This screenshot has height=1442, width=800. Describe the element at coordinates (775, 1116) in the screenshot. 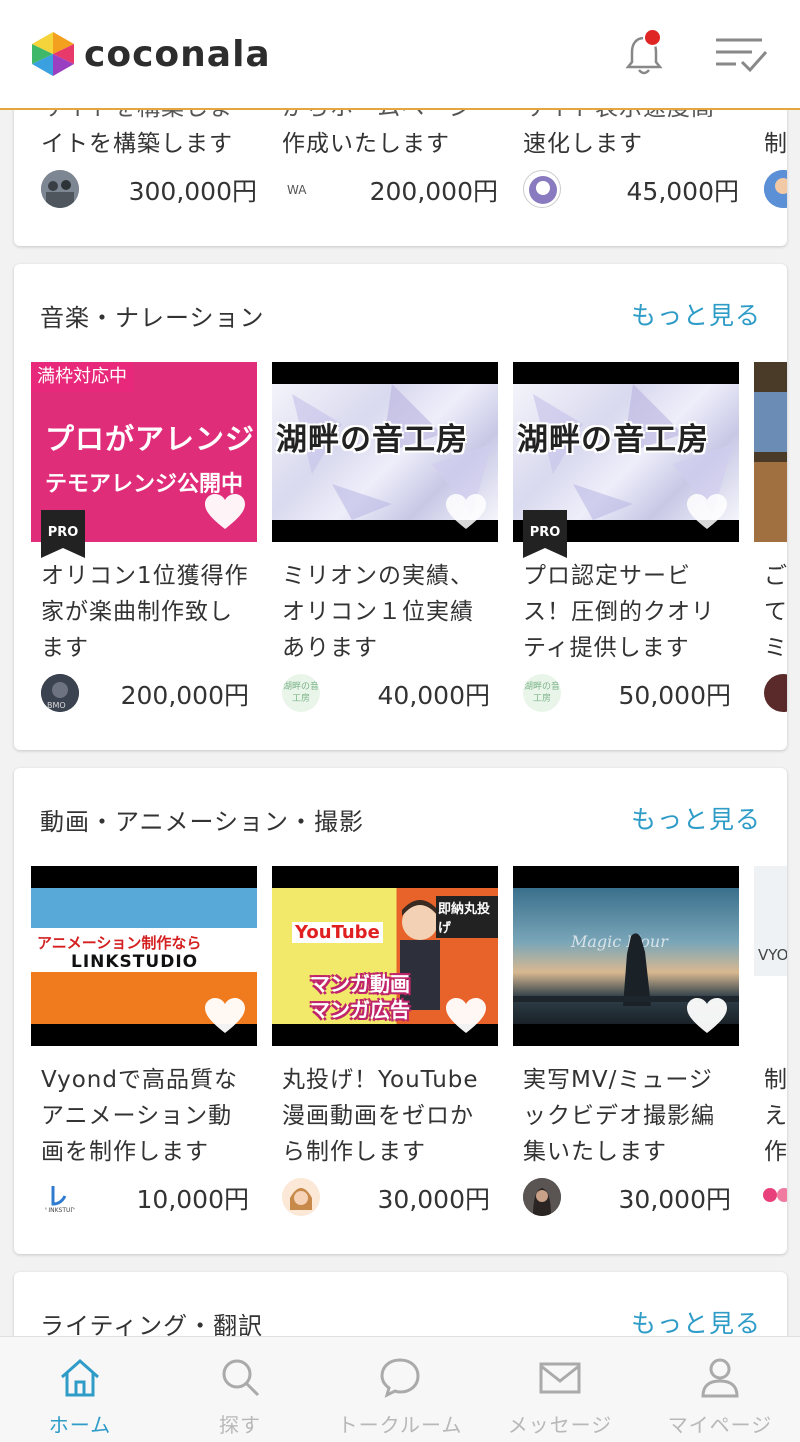

I see `item-title: 制え作` at that location.